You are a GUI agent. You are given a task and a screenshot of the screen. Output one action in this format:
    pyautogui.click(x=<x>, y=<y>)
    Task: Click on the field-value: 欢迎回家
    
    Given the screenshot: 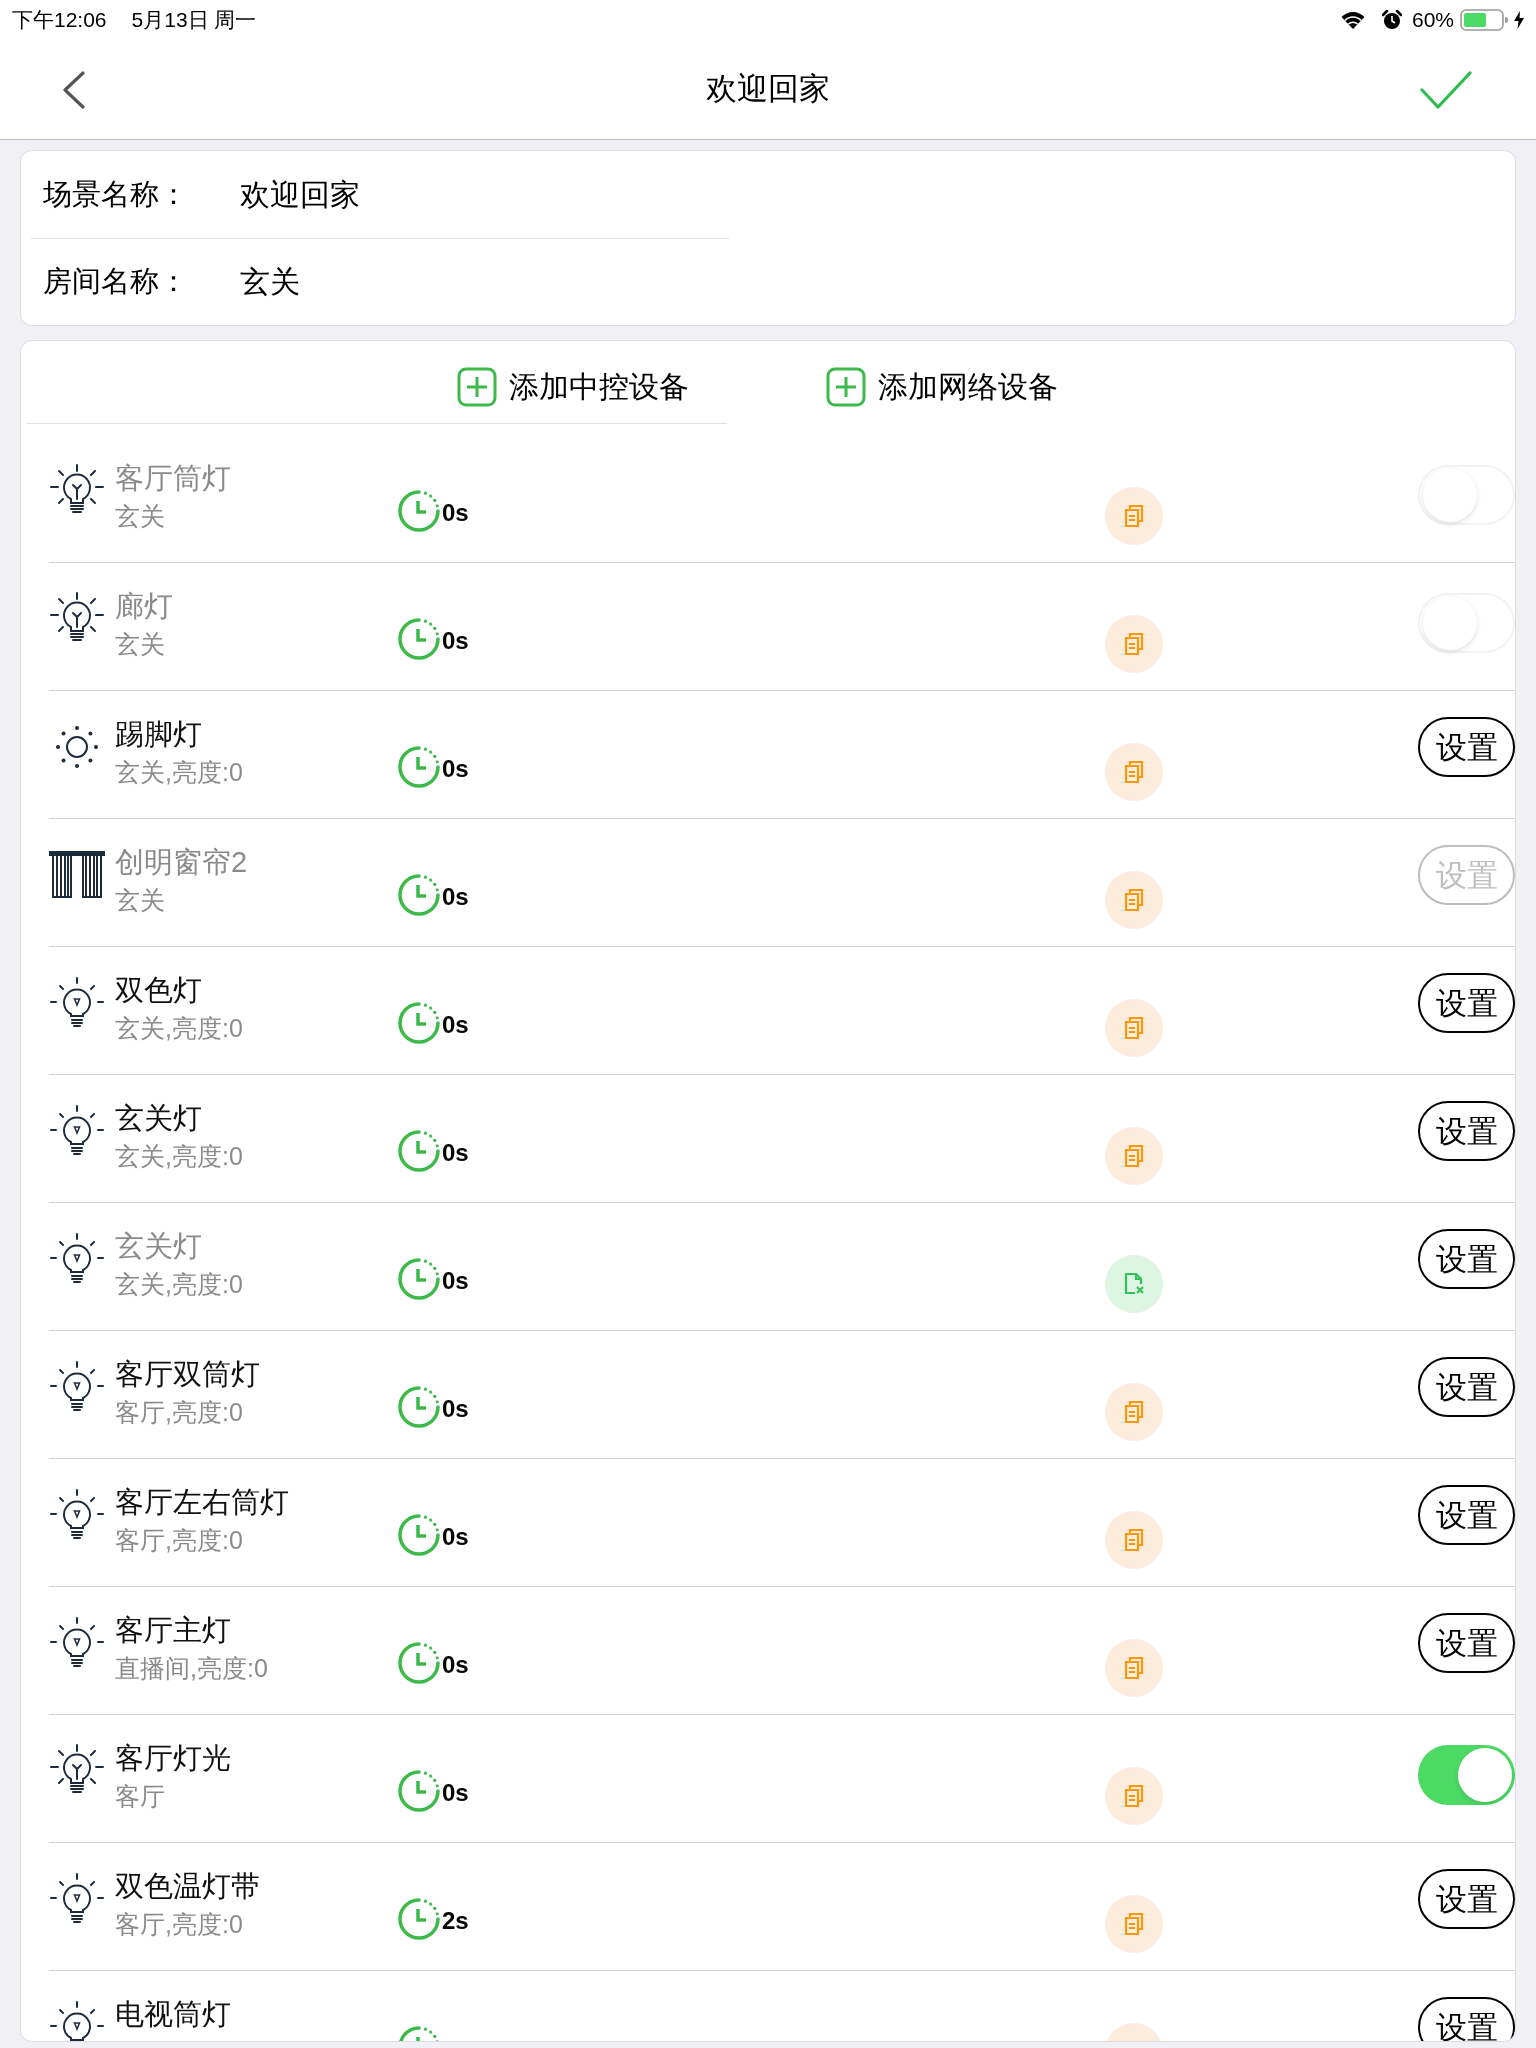 What is the action you would take?
    pyautogui.click(x=300, y=194)
    